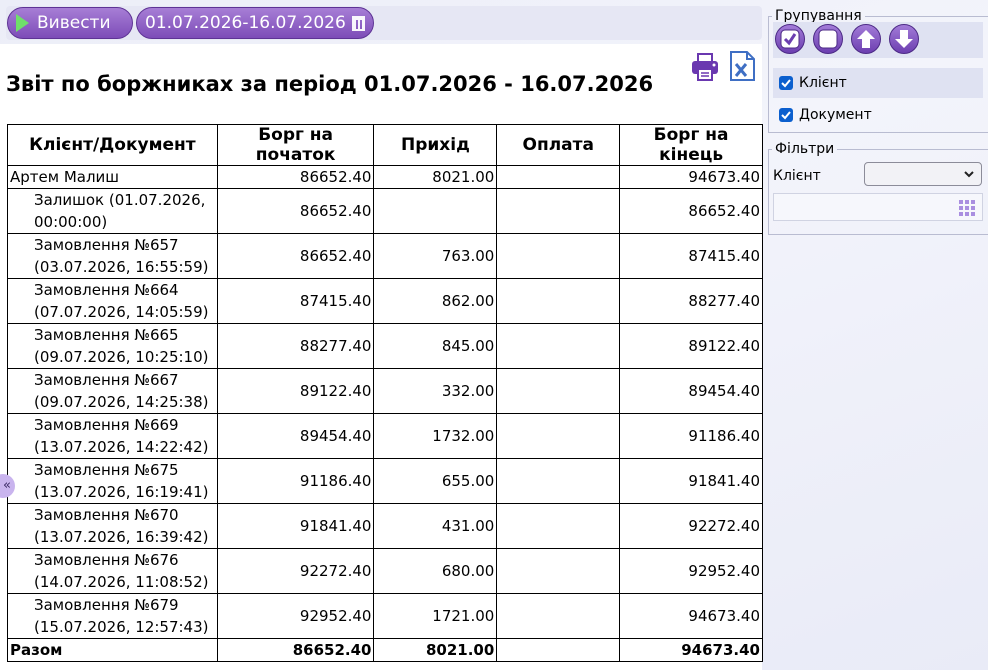  Describe the element at coordinates (295, 616) in the screenshot. I see `debt-start-cell: 92952.40` at that location.